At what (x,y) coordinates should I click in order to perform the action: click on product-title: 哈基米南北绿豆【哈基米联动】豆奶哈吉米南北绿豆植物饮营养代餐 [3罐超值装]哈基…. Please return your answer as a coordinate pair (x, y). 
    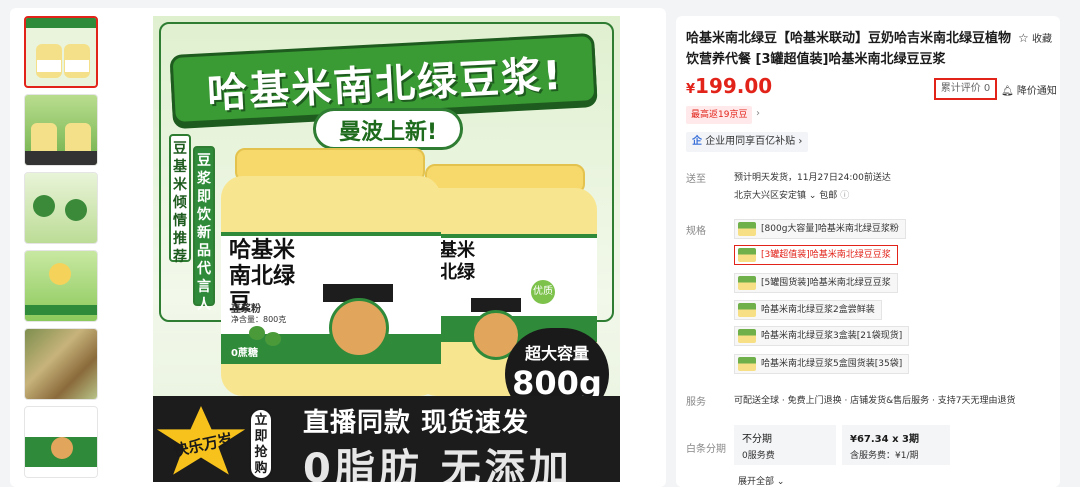
    Looking at the image, I should click on (849, 49).